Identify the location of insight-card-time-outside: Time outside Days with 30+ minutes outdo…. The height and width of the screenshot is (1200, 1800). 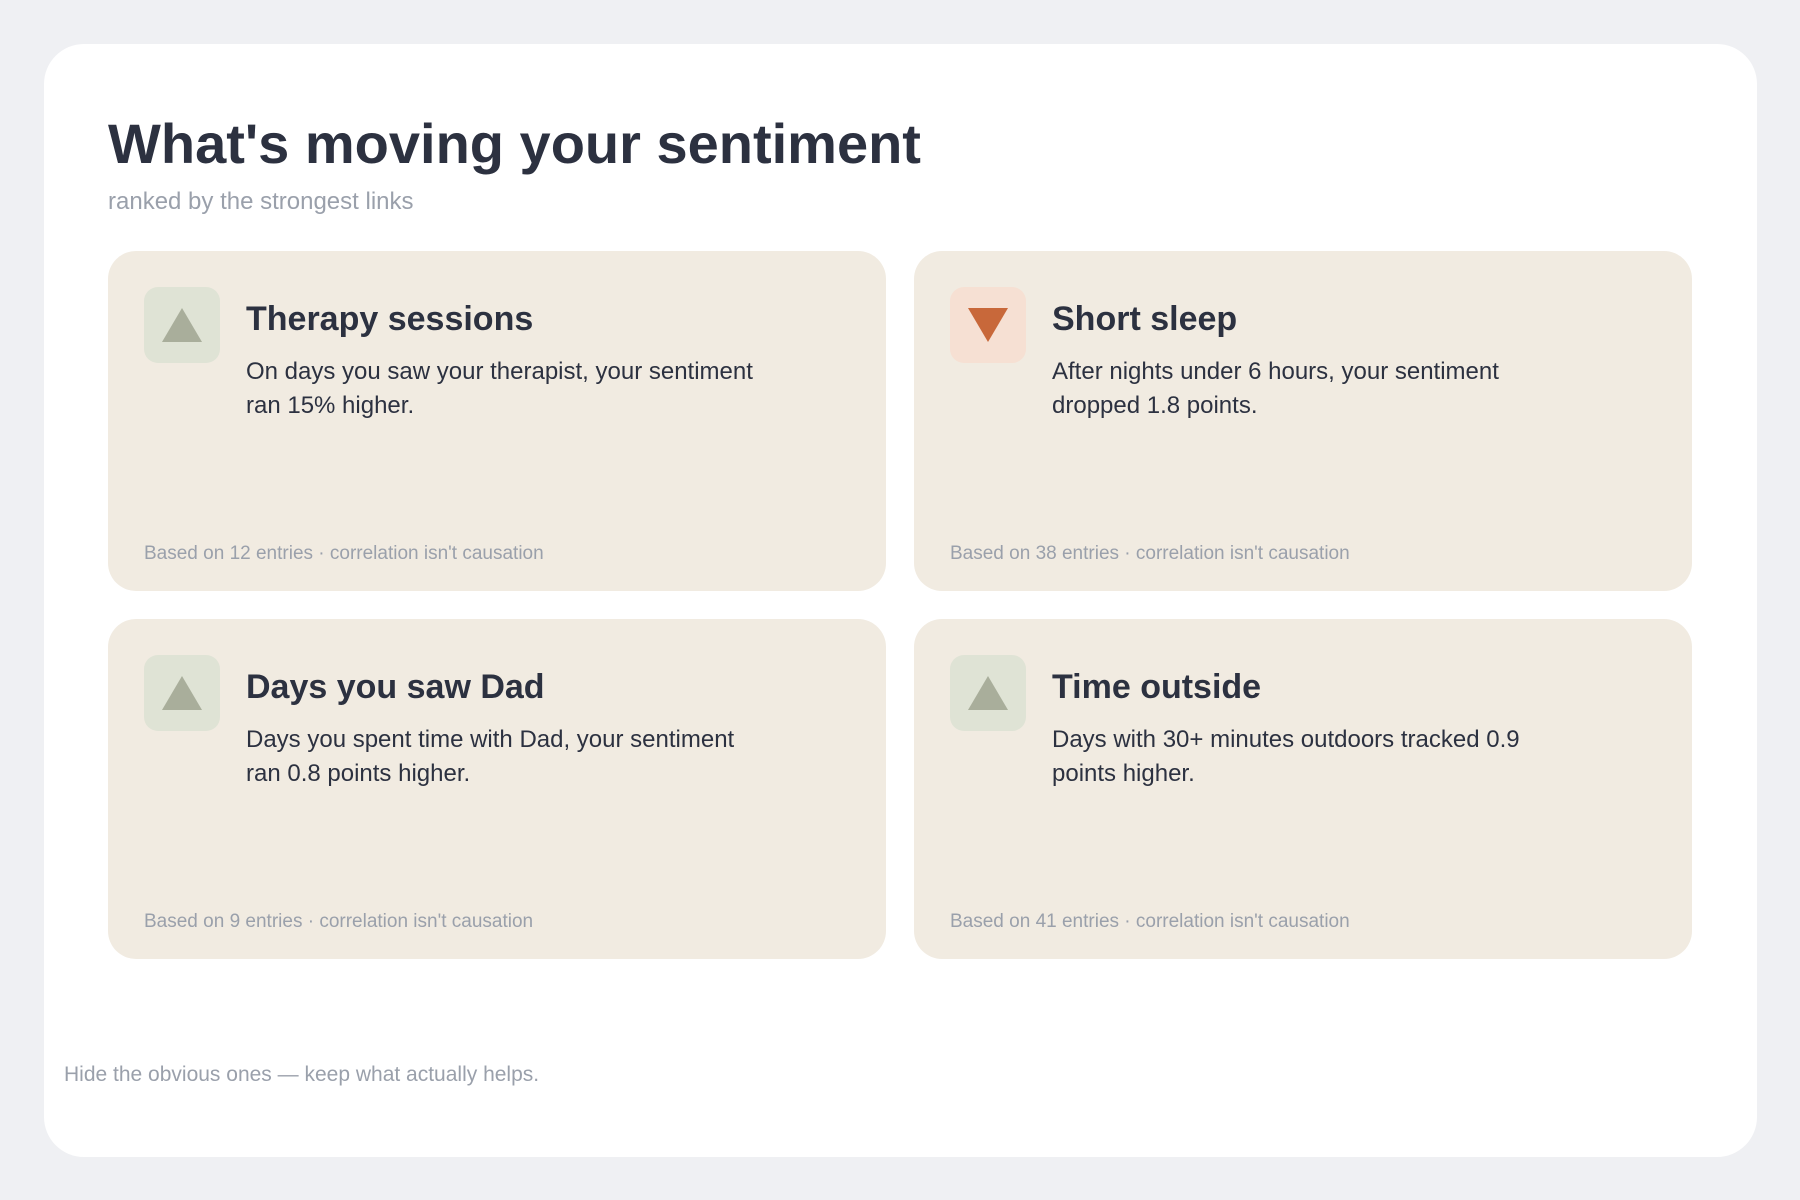
(1303, 788).